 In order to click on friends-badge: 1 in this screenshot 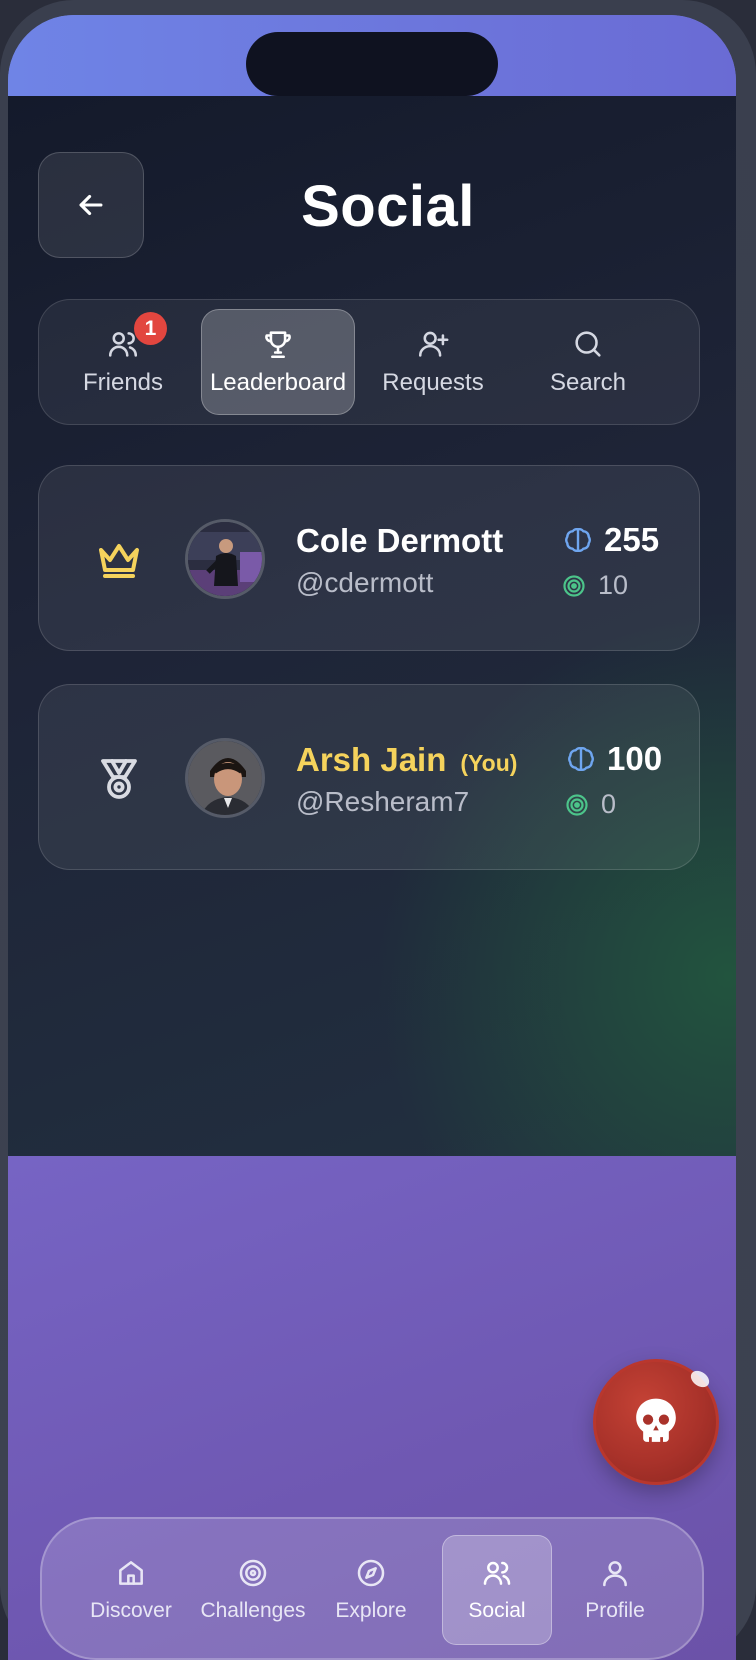, I will do `click(150, 328)`.